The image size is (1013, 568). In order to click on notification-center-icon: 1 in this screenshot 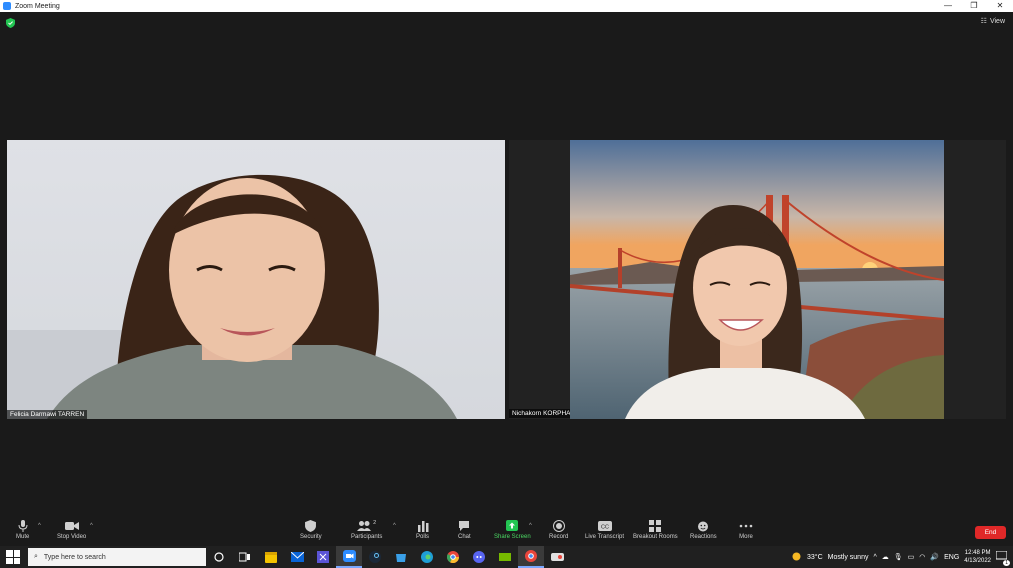, I will do `click(1002, 558)`.